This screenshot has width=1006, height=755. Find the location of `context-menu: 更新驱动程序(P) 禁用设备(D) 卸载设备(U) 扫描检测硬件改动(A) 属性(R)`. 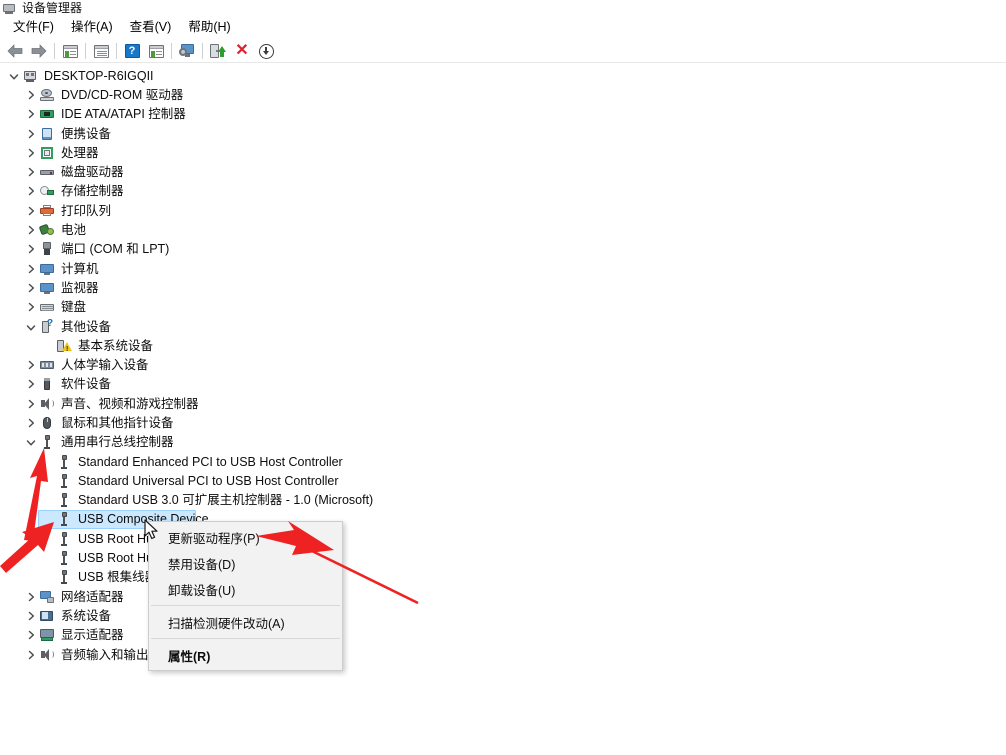

context-menu: 更新驱动程序(P) 禁用设备(D) 卸载设备(U) 扫描检测硬件改动(A) 属性(R) is located at coordinates (245, 596).